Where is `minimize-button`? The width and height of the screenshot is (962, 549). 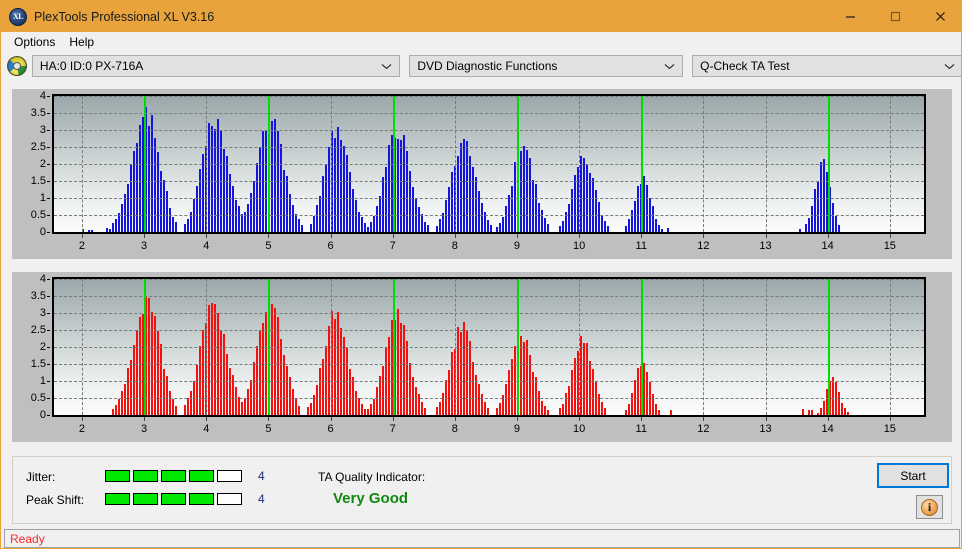 minimize-button is located at coordinates (850, 16).